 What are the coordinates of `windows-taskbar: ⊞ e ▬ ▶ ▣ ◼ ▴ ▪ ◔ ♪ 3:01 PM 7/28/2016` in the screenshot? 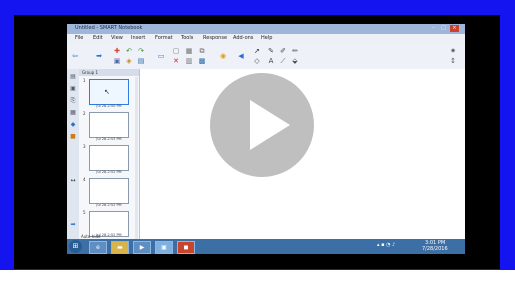 It's located at (266, 246).